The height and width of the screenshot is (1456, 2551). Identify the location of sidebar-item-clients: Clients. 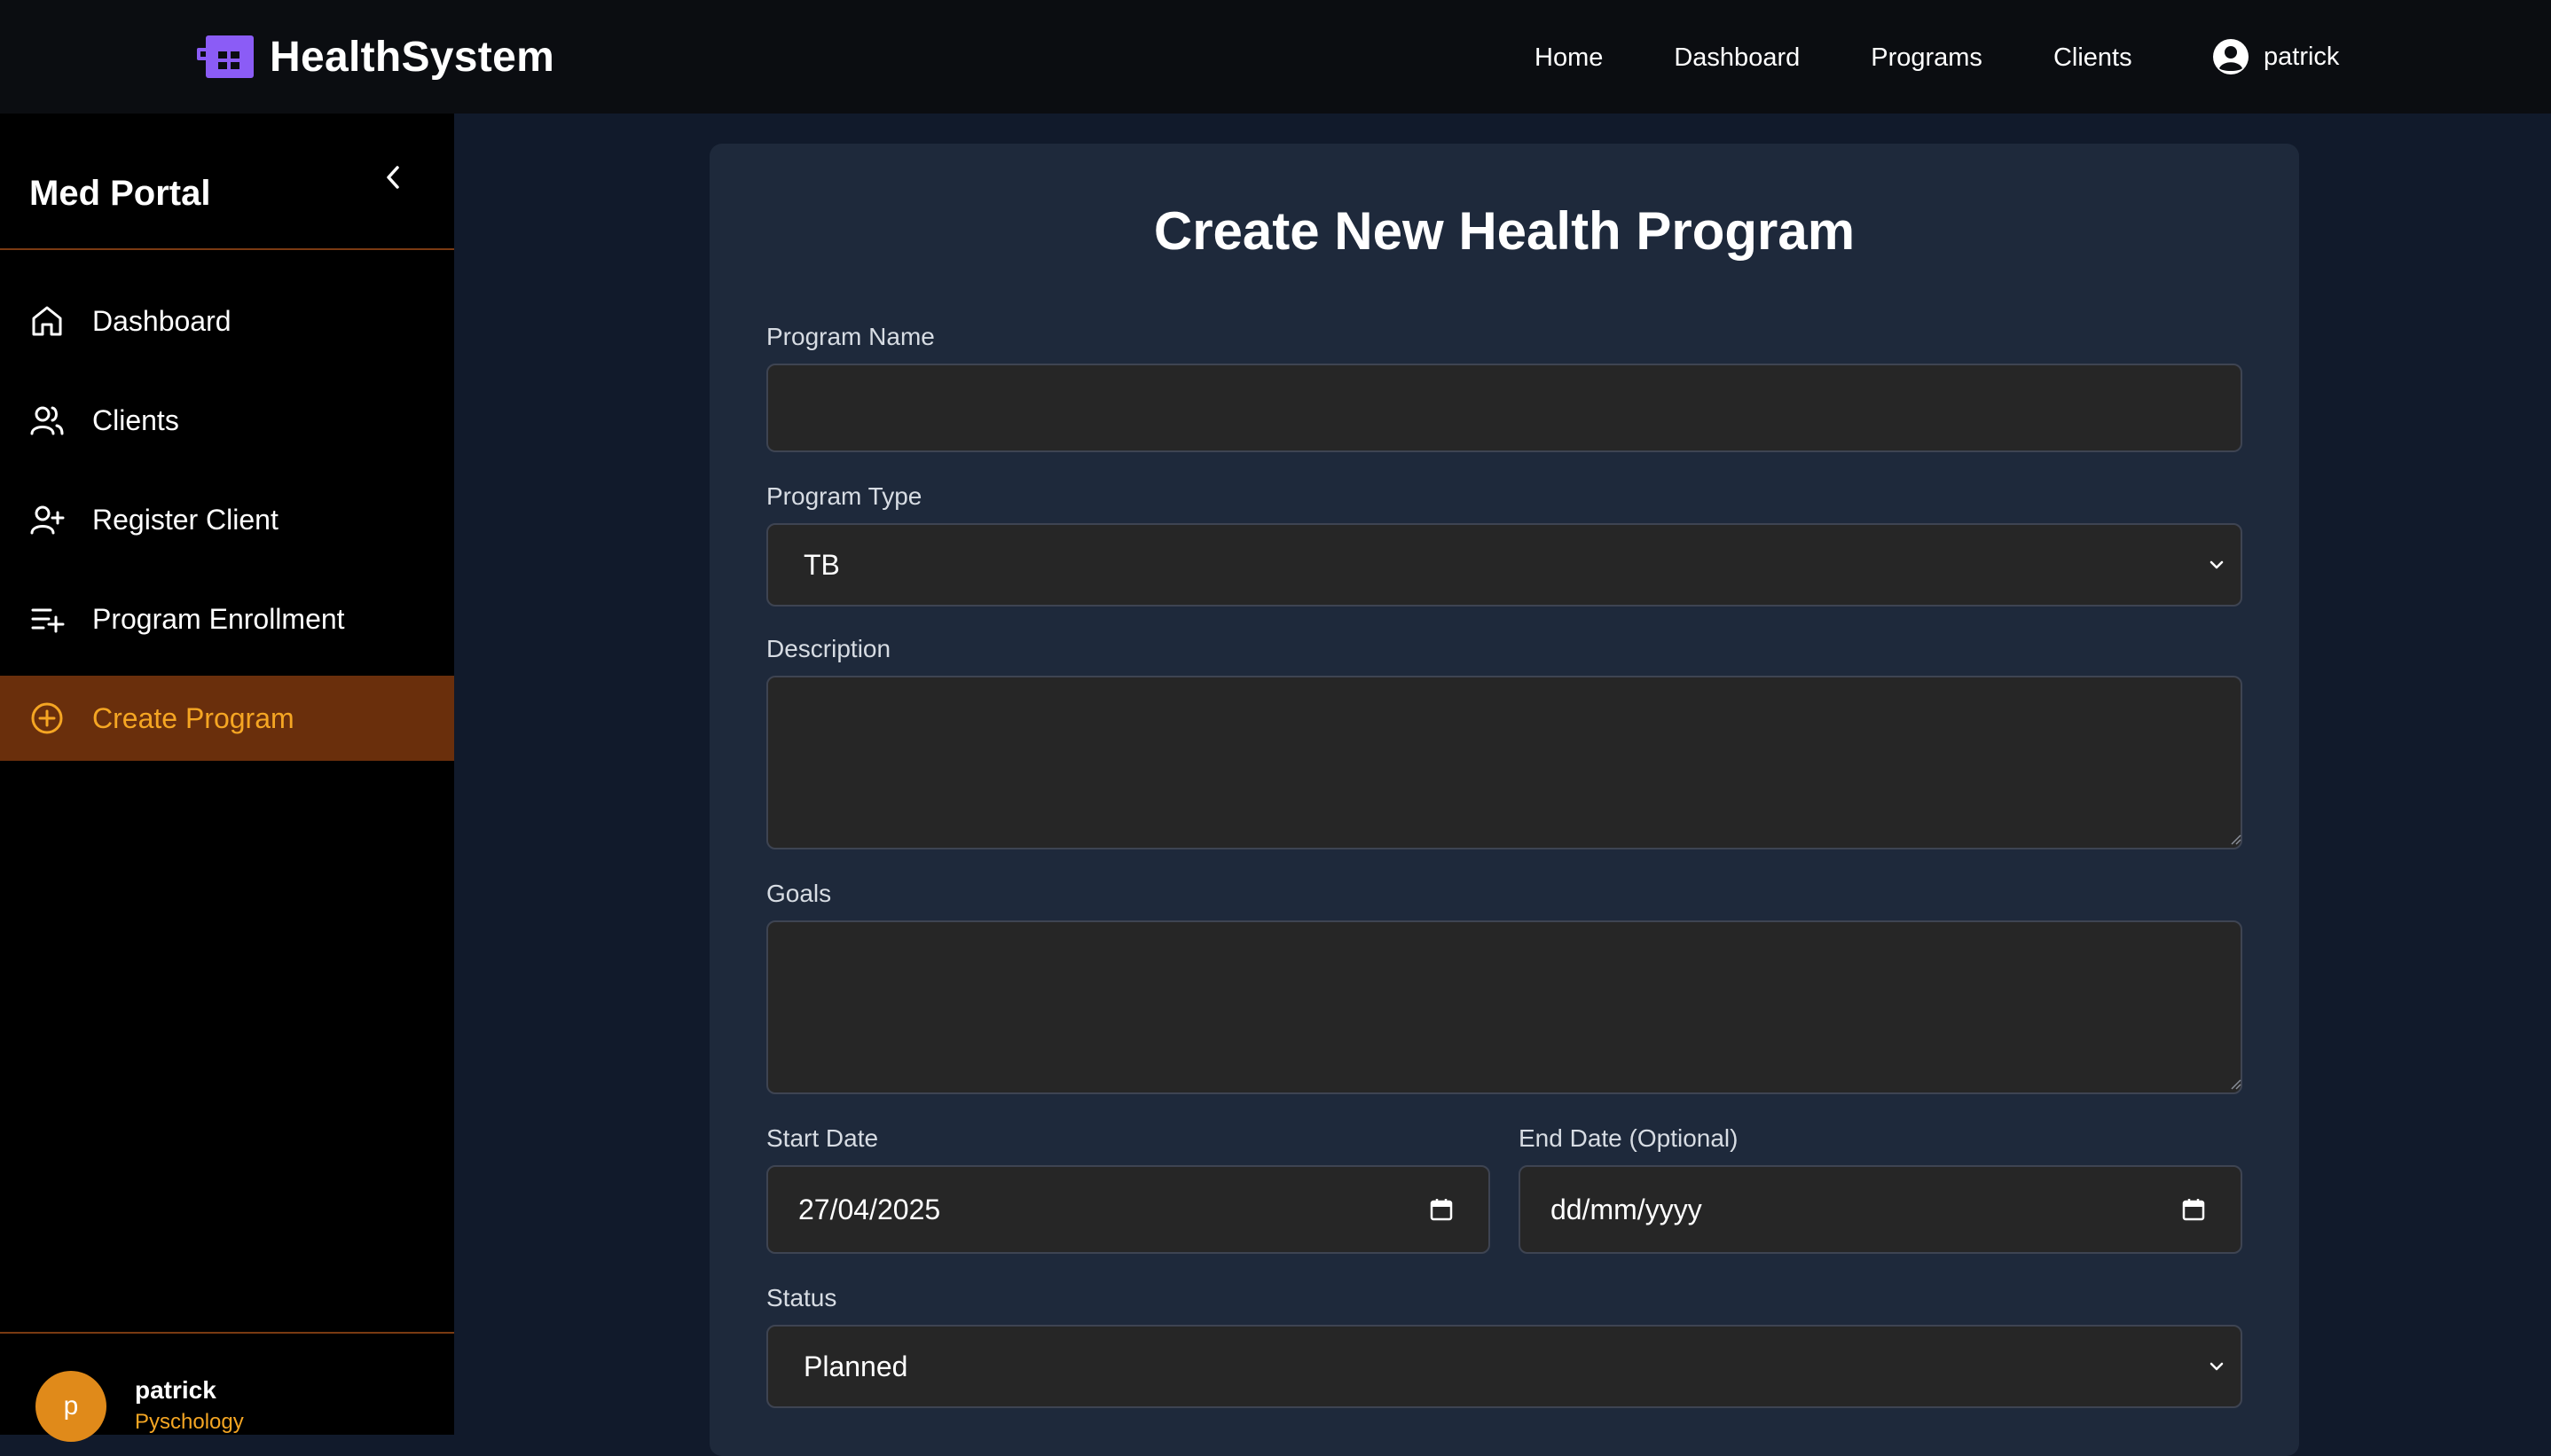
(227, 420).